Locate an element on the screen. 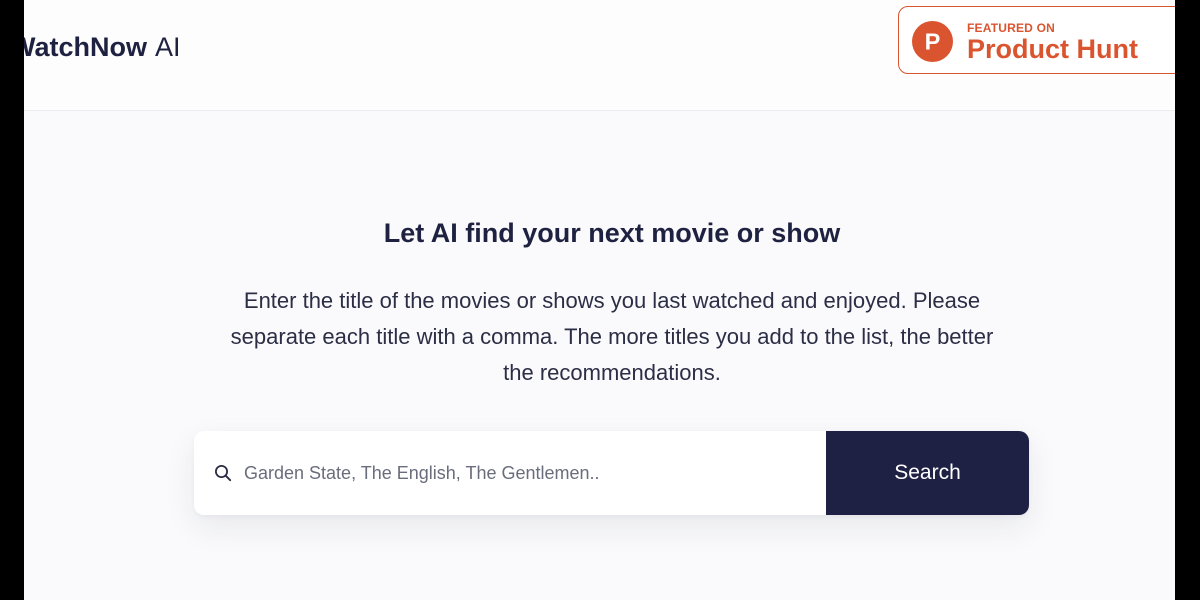 The image size is (1200, 600). search-bar: Search is located at coordinates (611, 473).